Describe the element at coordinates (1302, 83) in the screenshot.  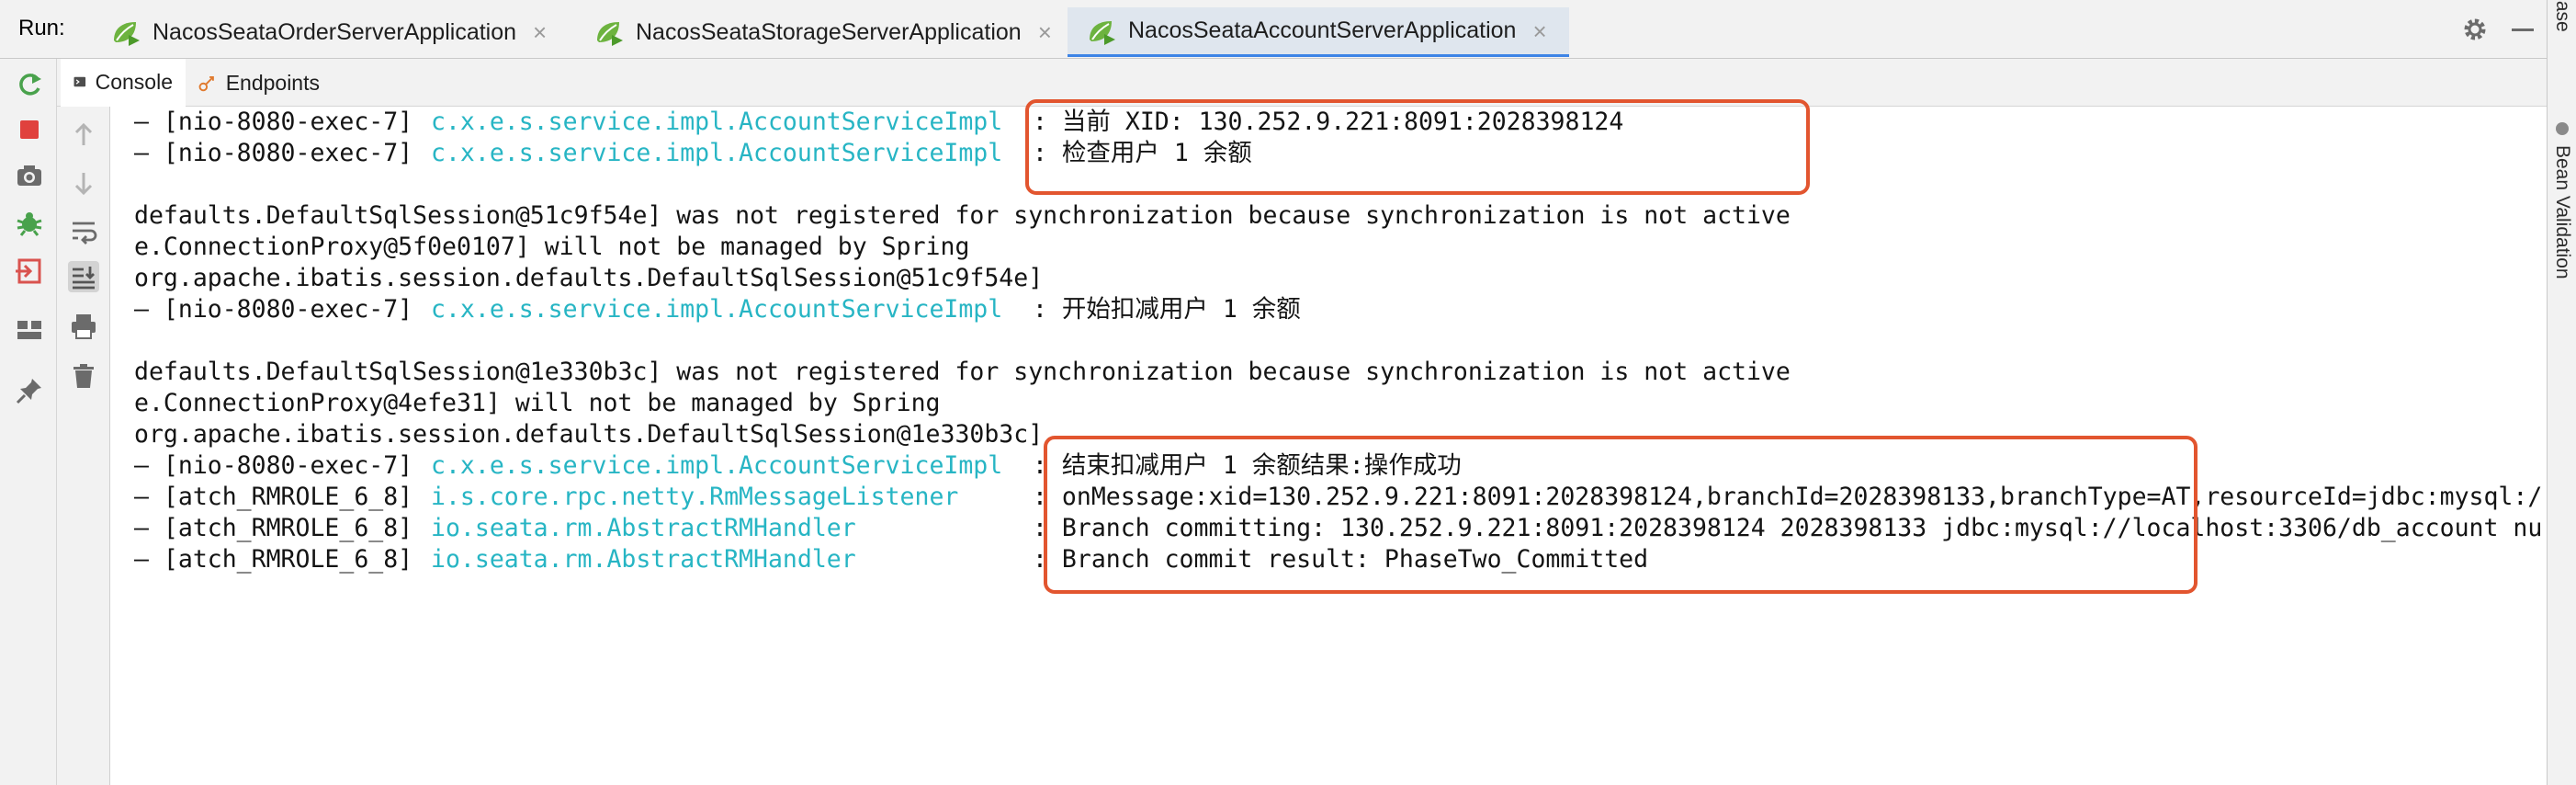
I see `console-subtabs: Console Endpoints` at that location.